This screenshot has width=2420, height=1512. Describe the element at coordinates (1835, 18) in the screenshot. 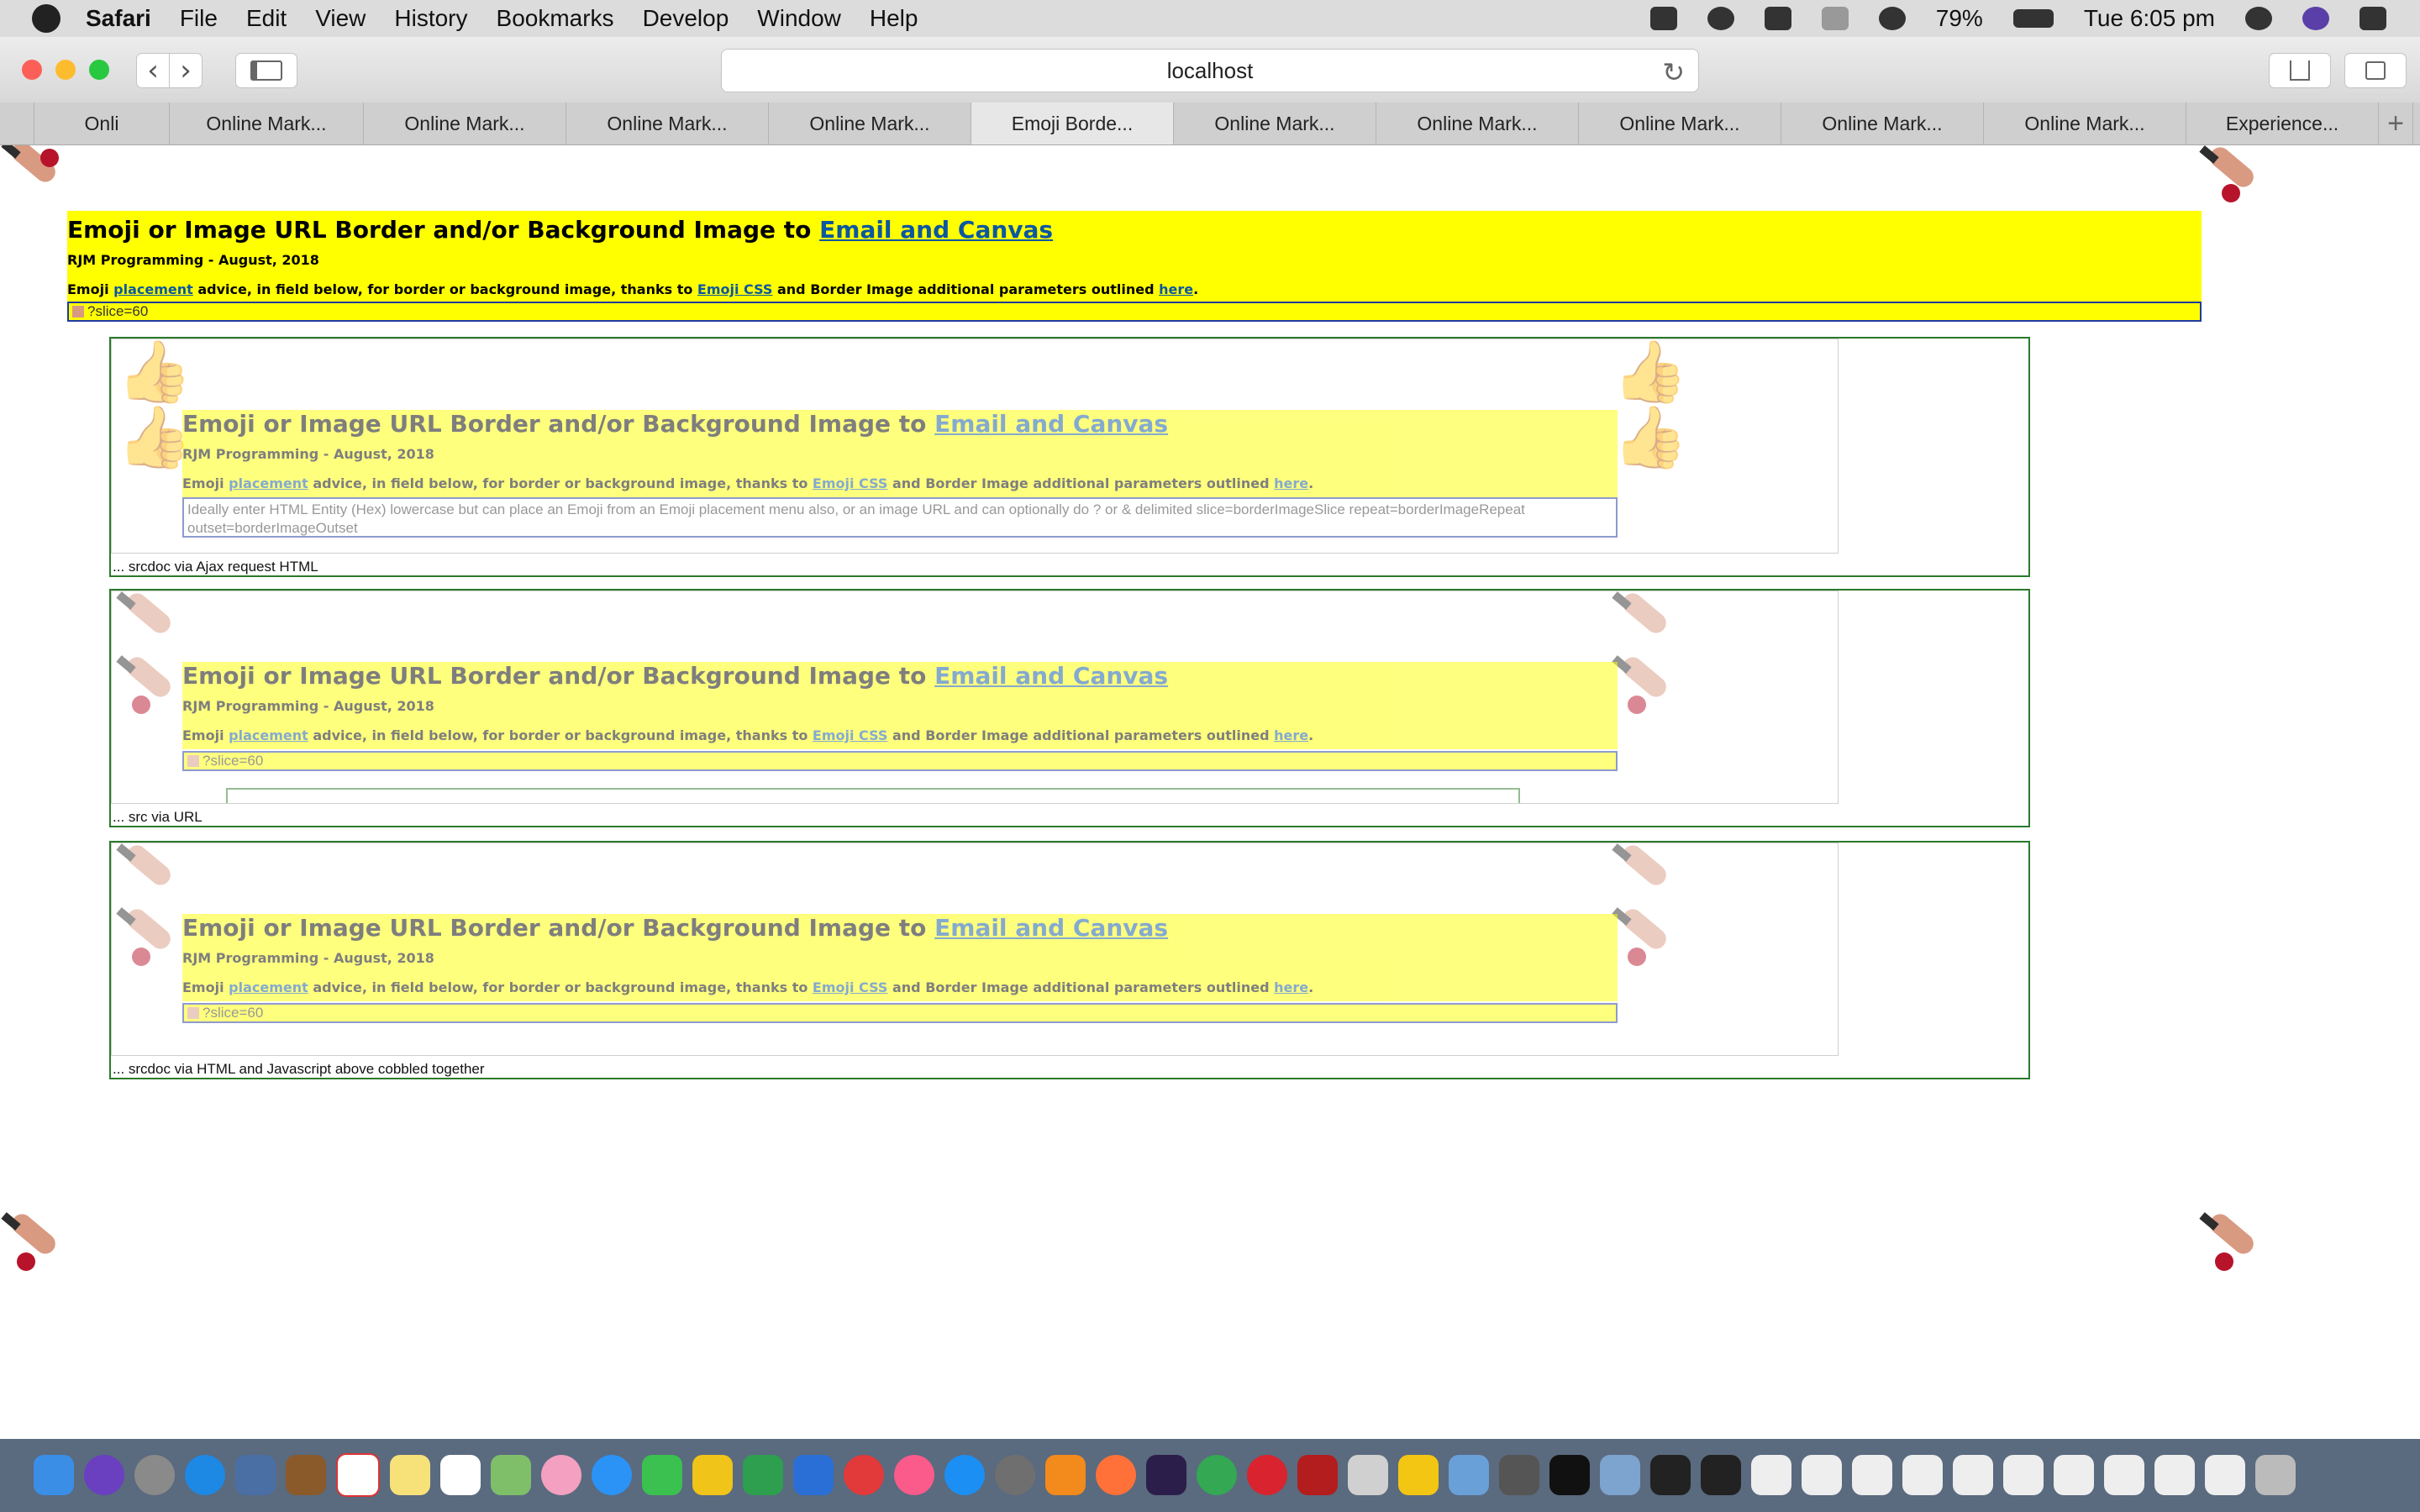

I see `bluetooth-icon` at that location.